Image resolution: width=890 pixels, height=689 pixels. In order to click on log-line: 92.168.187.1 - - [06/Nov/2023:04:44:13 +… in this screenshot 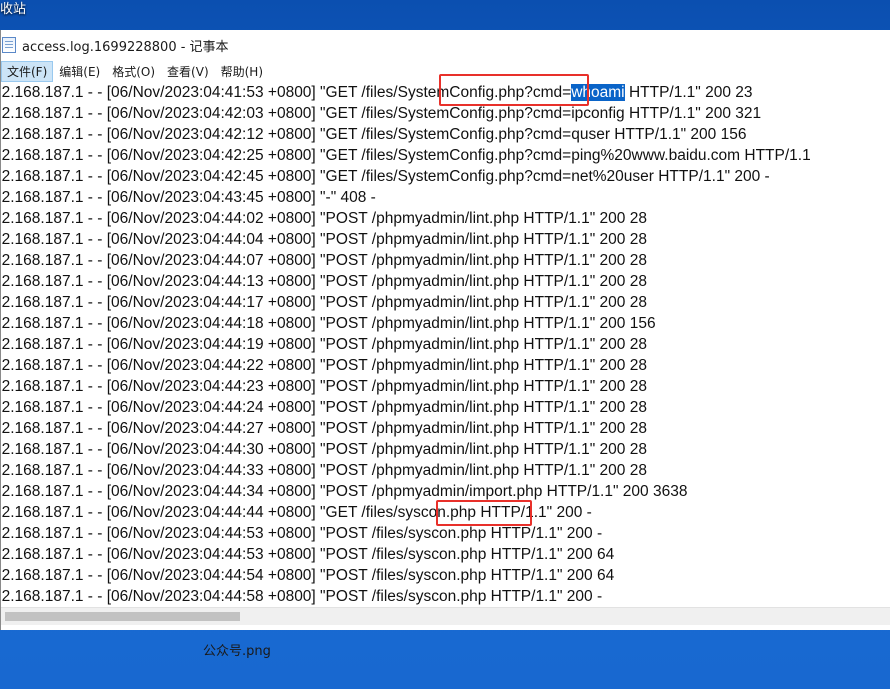, I will do `click(324, 281)`.